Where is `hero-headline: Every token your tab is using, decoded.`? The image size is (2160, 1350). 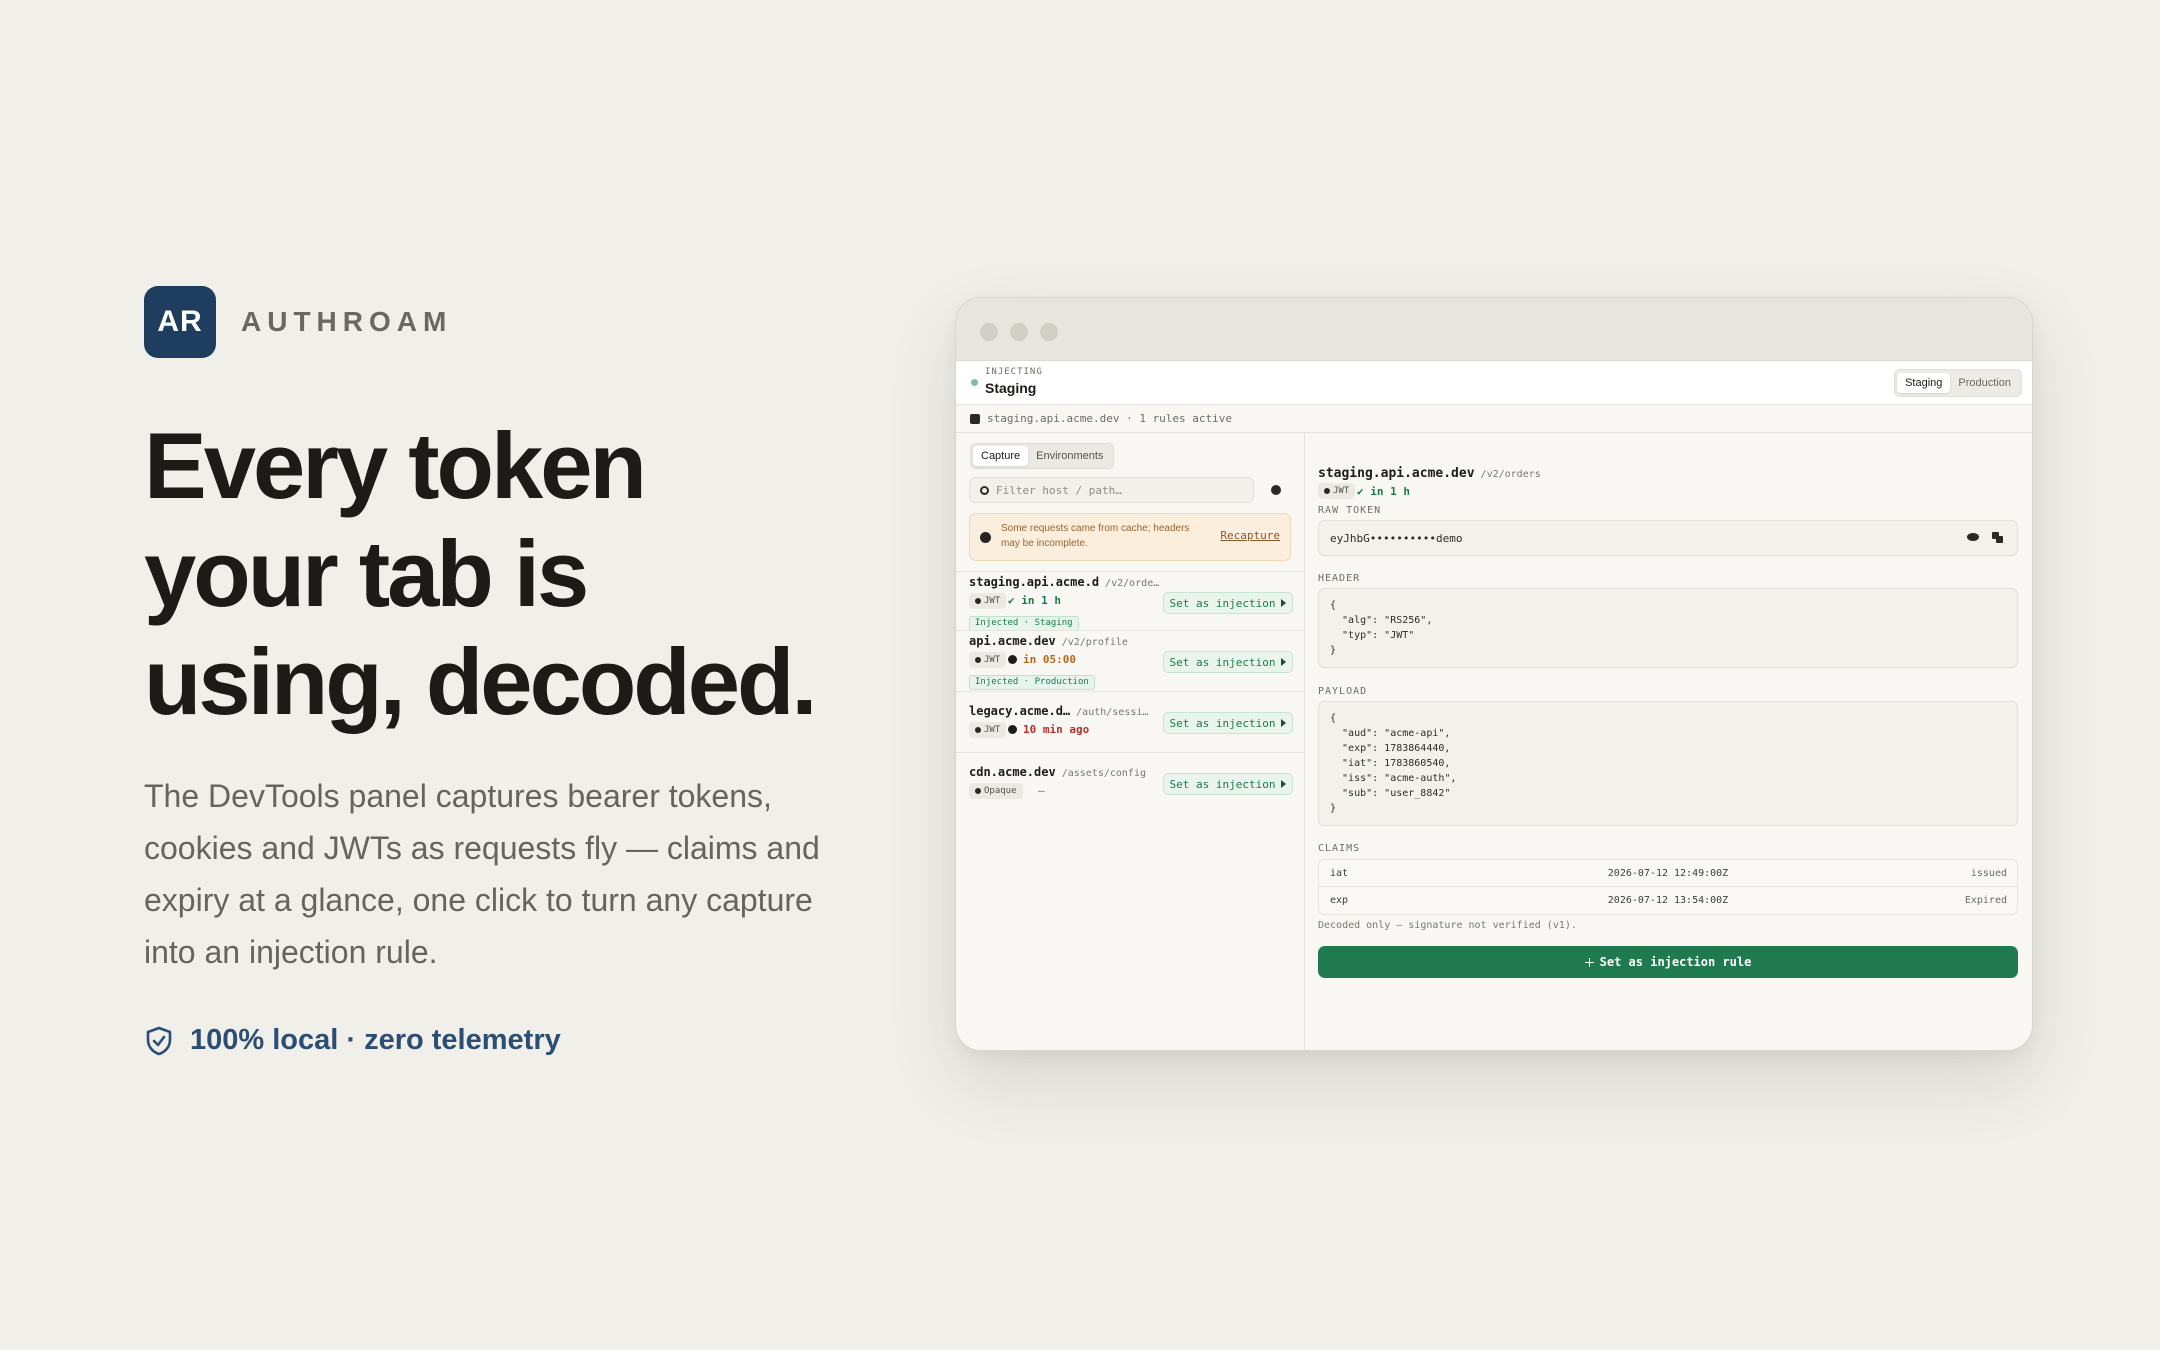 hero-headline: Every token your tab is using, decoded. is located at coordinates (504, 574).